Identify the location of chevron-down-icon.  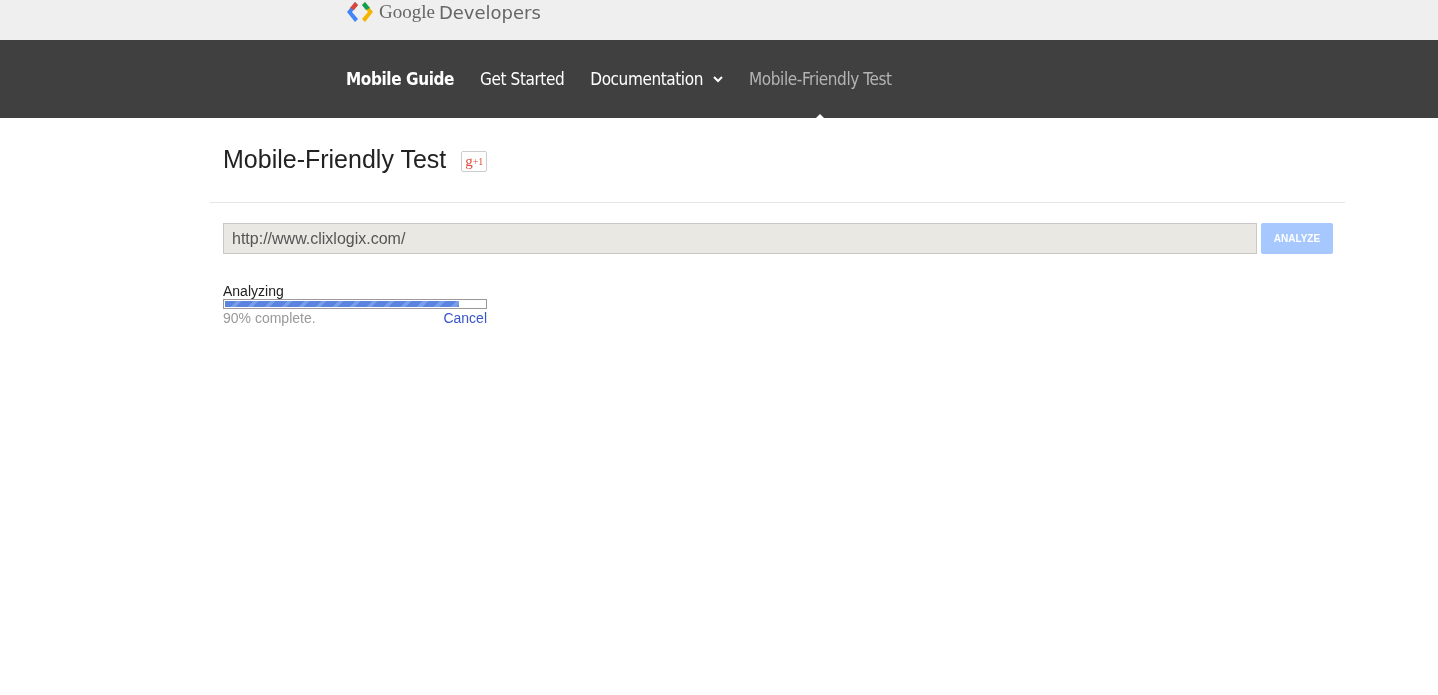
(718, 79).